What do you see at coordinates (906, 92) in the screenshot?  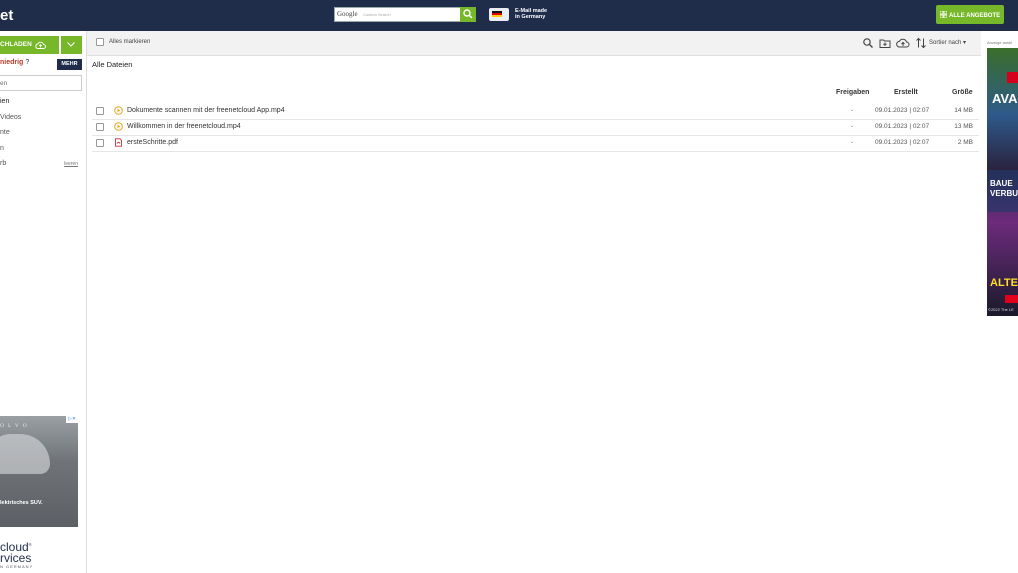 I see `column-header-created: Erstellt` at bounding box center [906, 92].